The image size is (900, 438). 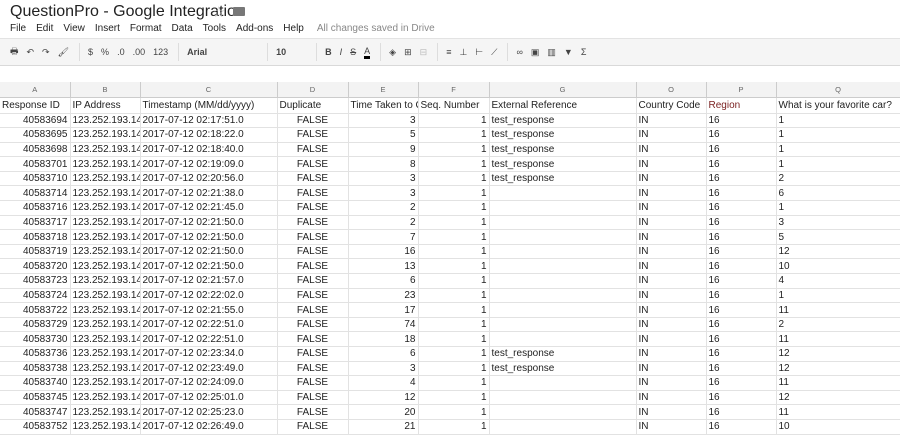 I want to click on decrease-decimal-button: .0, so click(x=121, y=52).